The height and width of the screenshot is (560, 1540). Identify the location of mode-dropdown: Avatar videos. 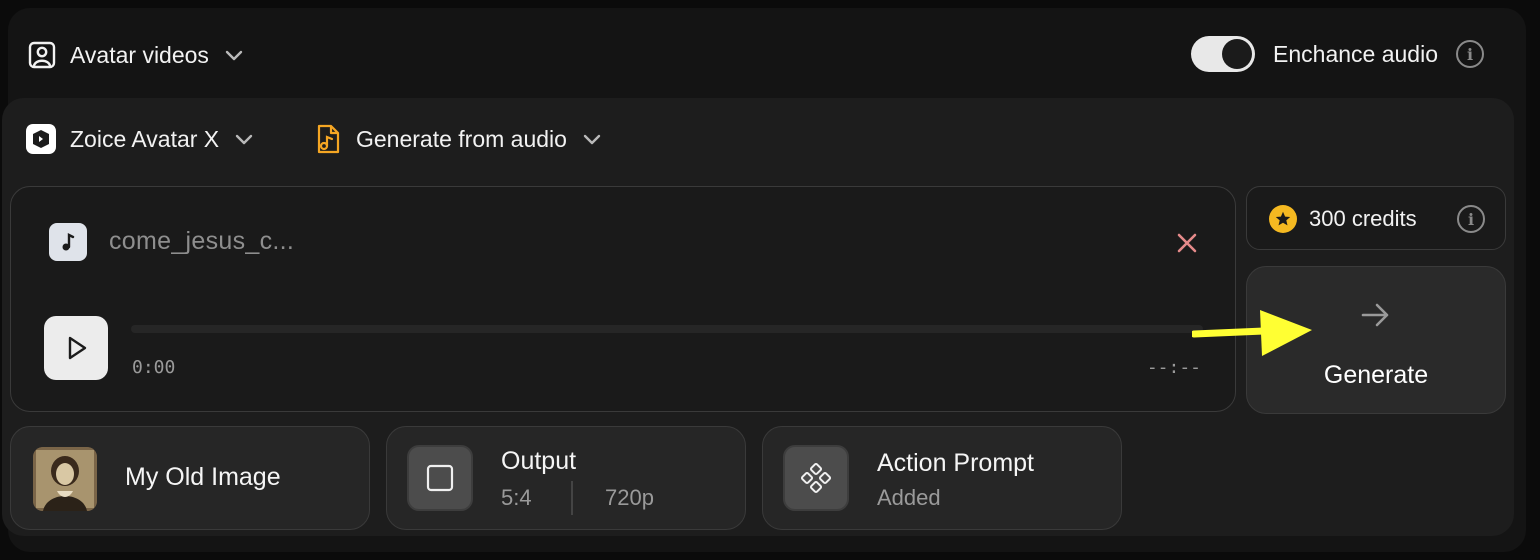
(136, 55).